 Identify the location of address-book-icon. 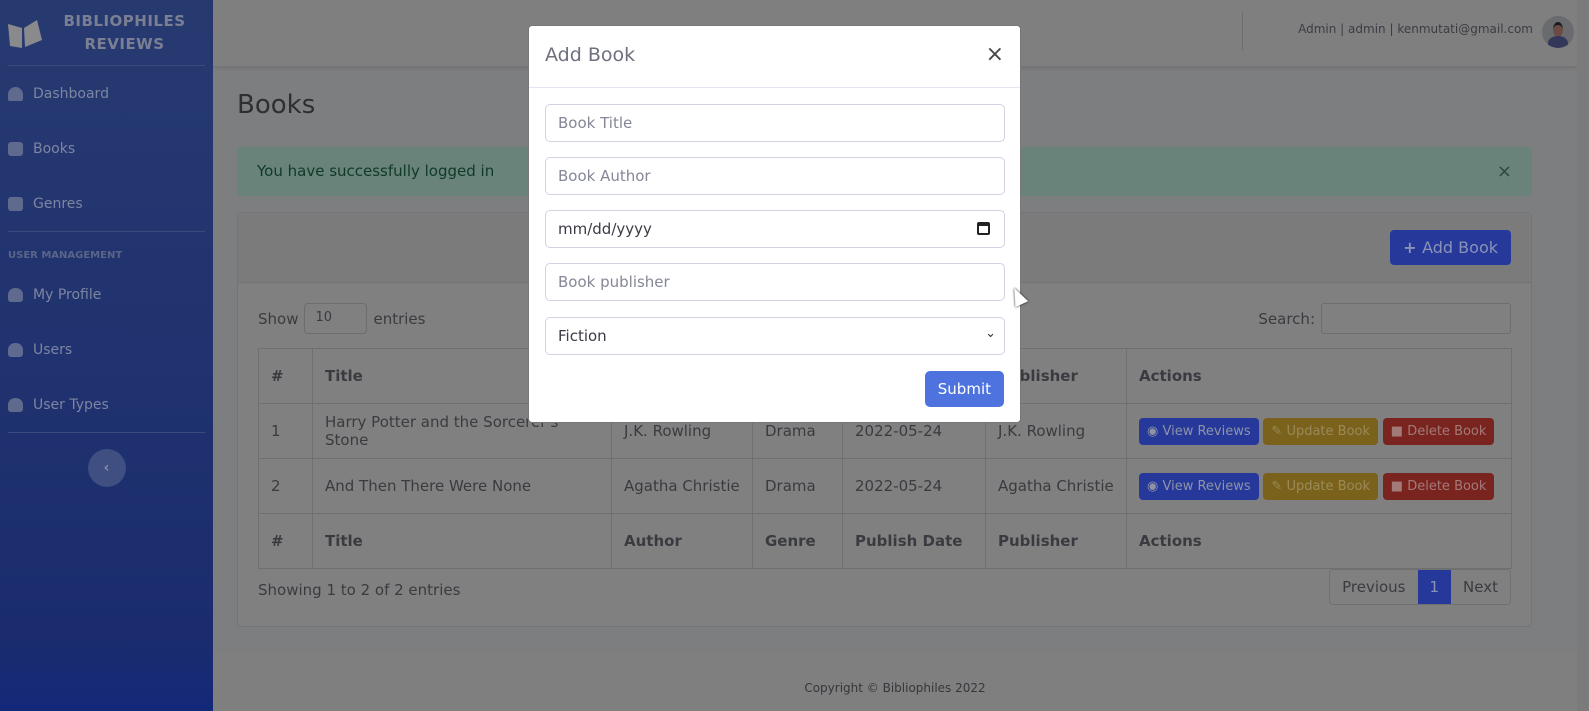
(15, 203).